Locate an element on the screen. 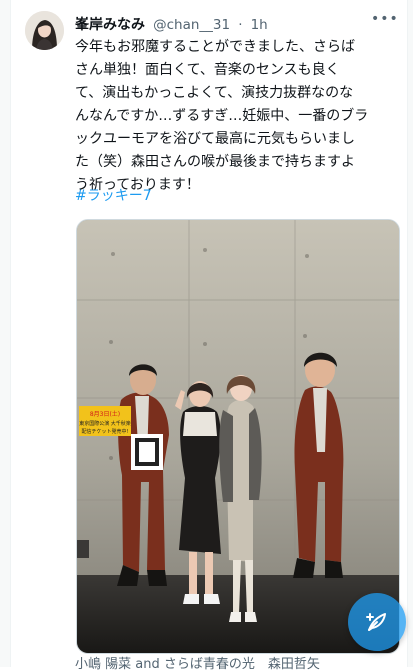 This screenshot has width=413, height=672. avatar is located at coordinates (44, 30).